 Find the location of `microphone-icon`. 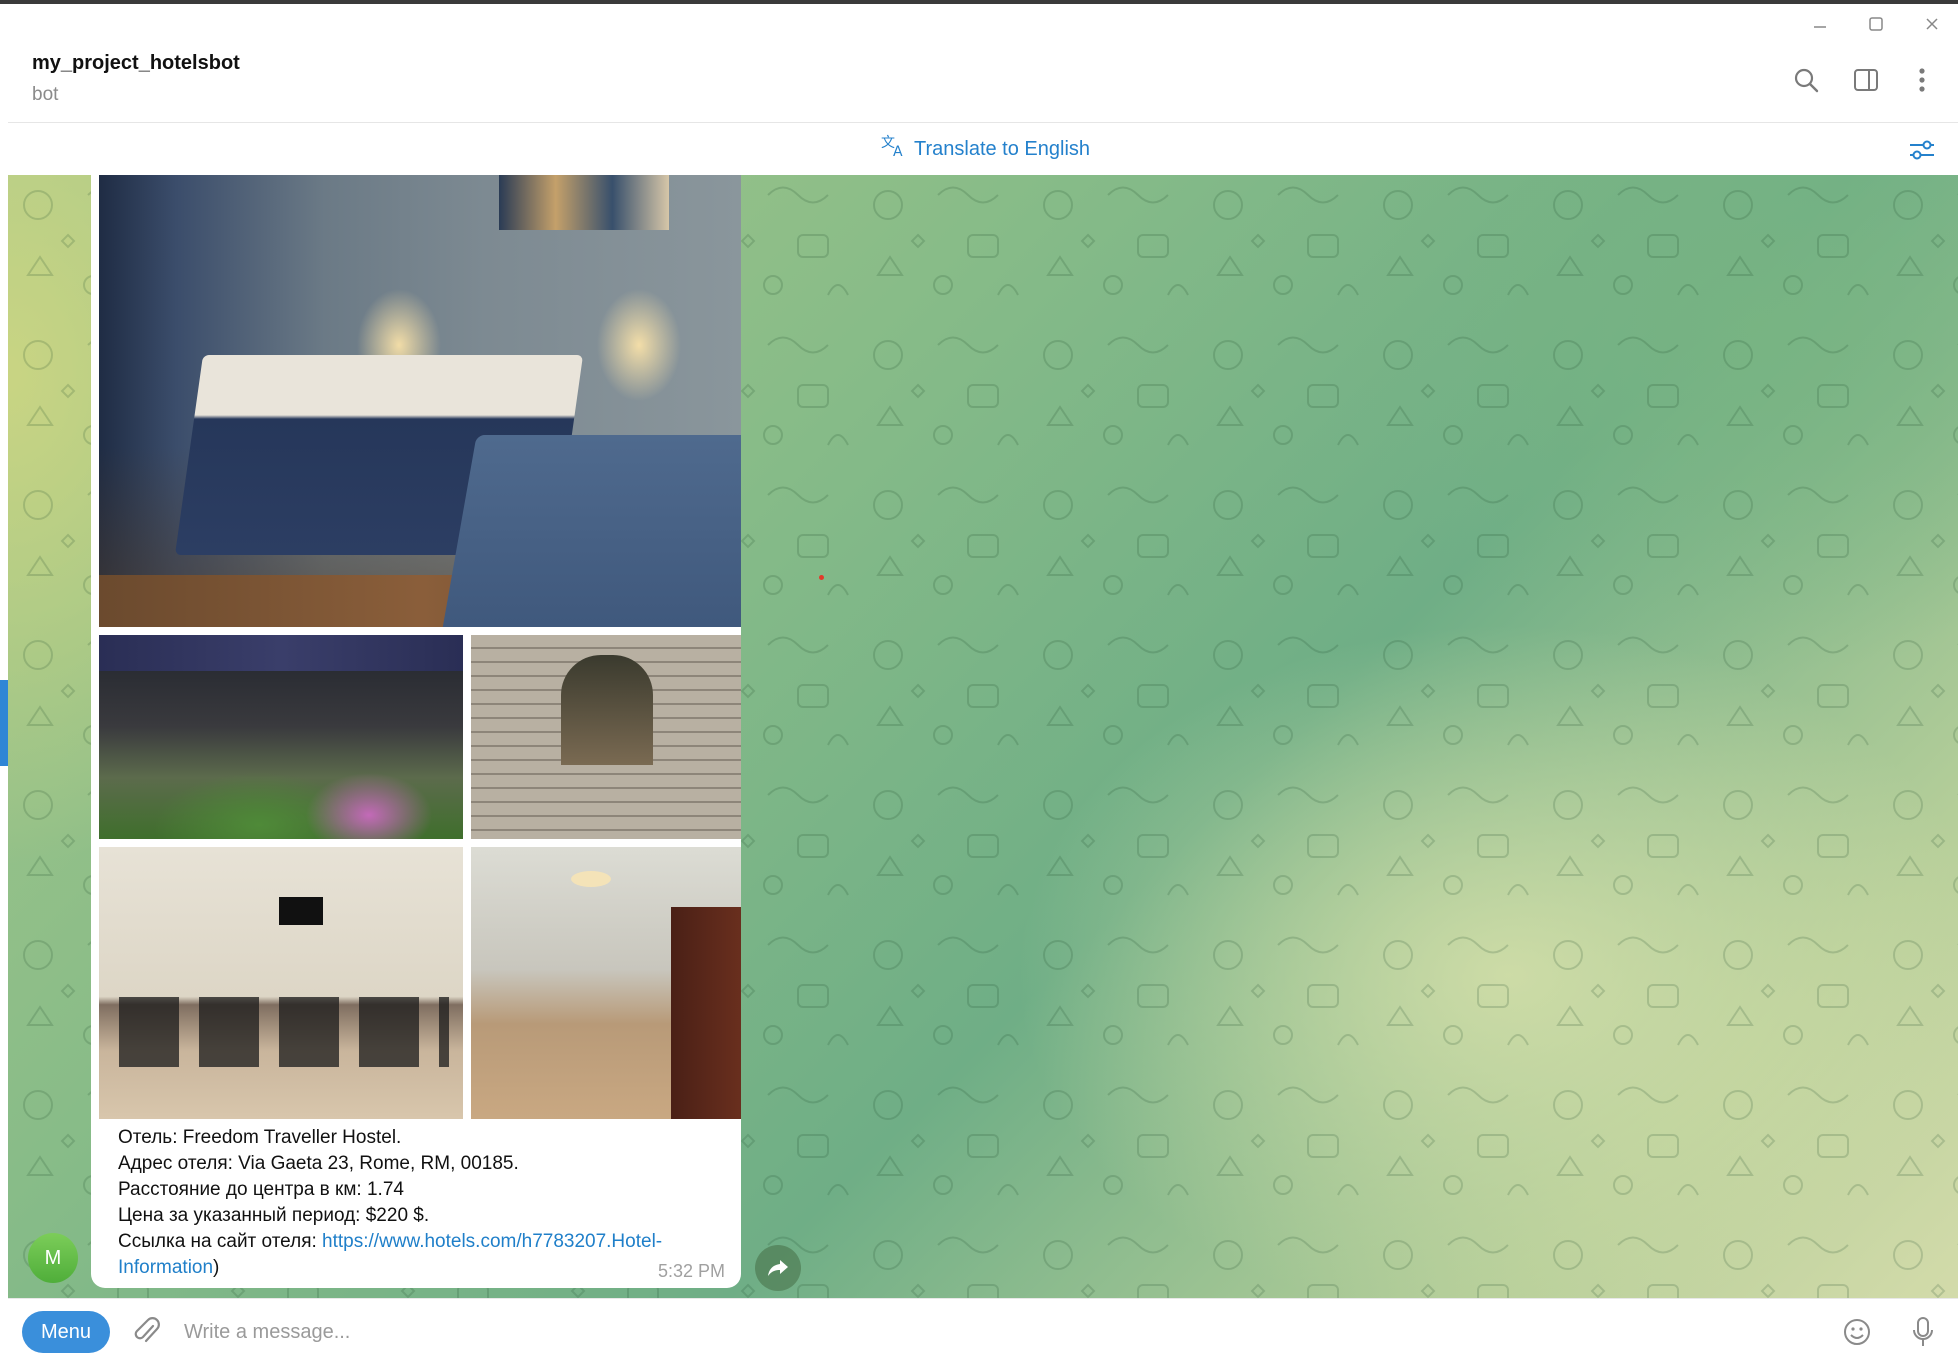

microphone-icon is located at coordinates (1923, 1332).